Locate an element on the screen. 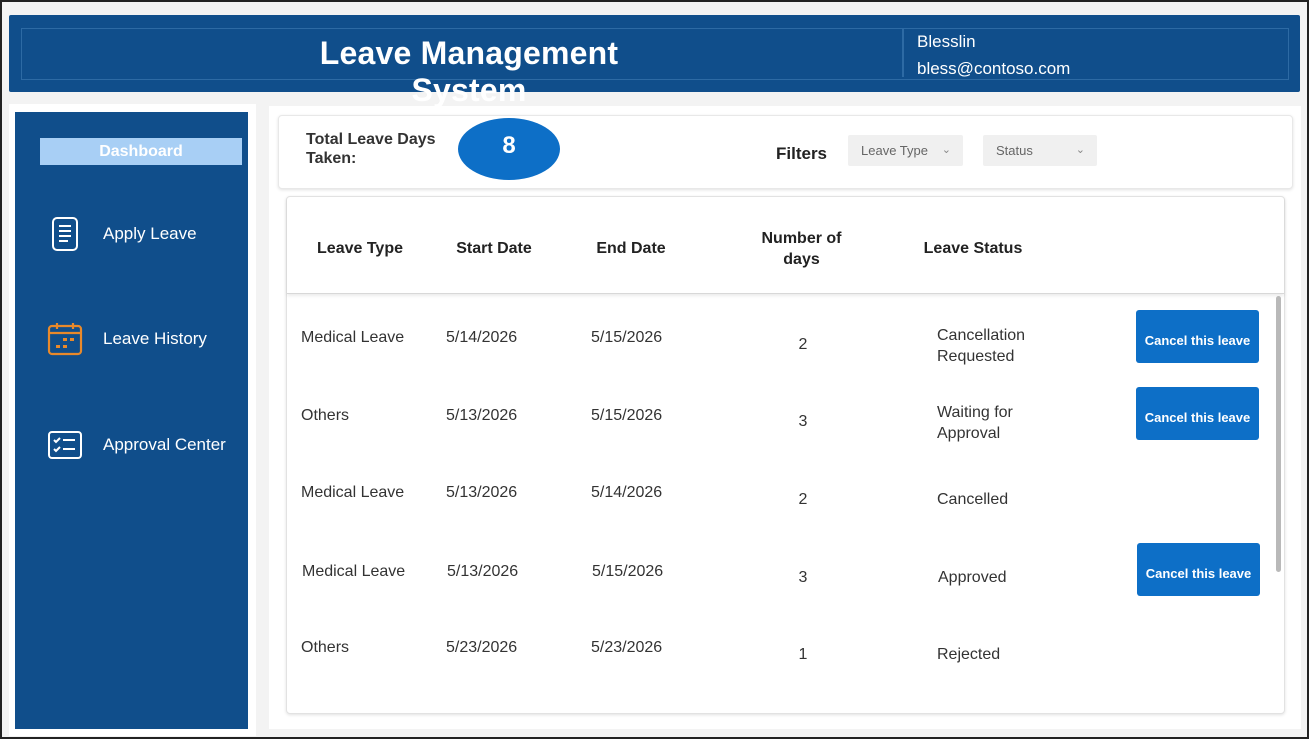 This screenshot has height=739, width=1309. column-header-leave-status: Leave Status is located at coordinates (973, 248).